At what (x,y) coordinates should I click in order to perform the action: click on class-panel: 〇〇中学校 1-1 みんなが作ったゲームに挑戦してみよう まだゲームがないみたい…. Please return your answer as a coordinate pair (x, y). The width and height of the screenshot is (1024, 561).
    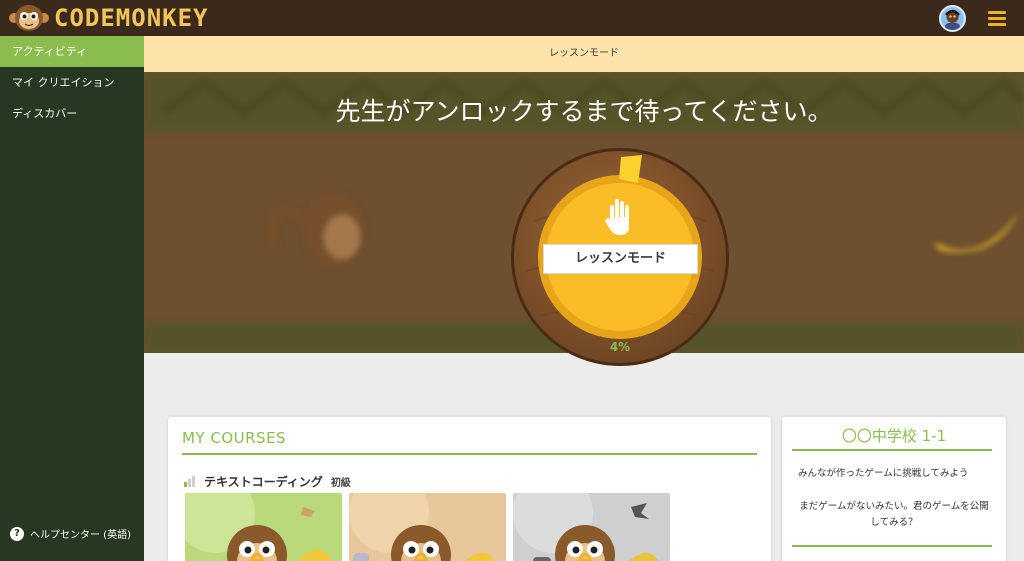
    Looking at the image, I should click on (894, 489).